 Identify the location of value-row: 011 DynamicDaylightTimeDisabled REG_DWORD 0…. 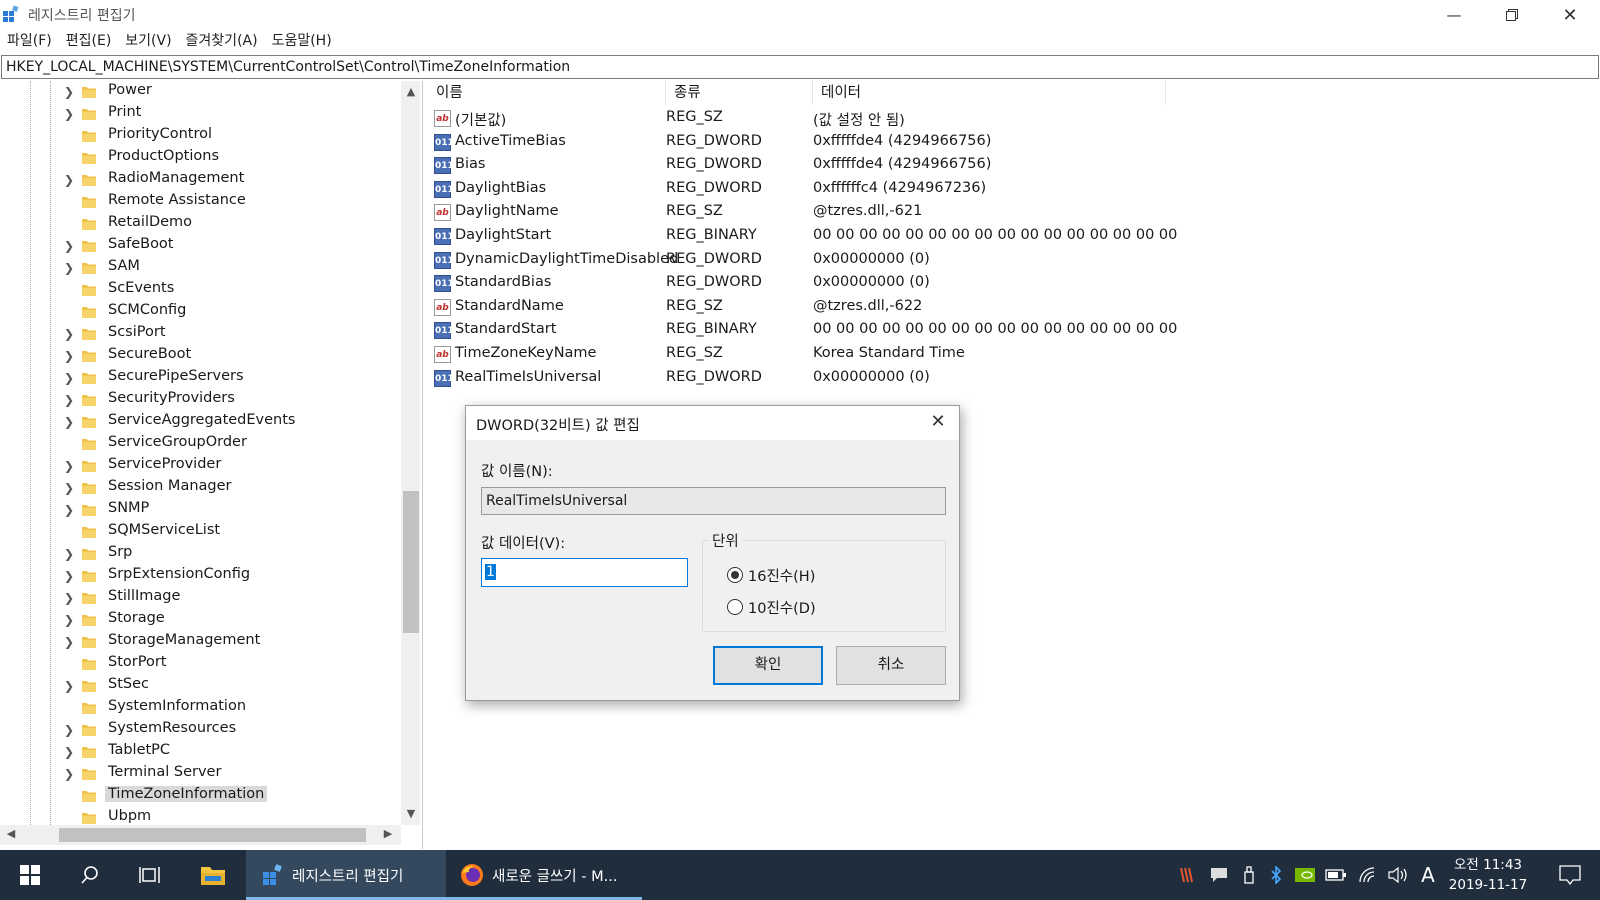
(798, 260).